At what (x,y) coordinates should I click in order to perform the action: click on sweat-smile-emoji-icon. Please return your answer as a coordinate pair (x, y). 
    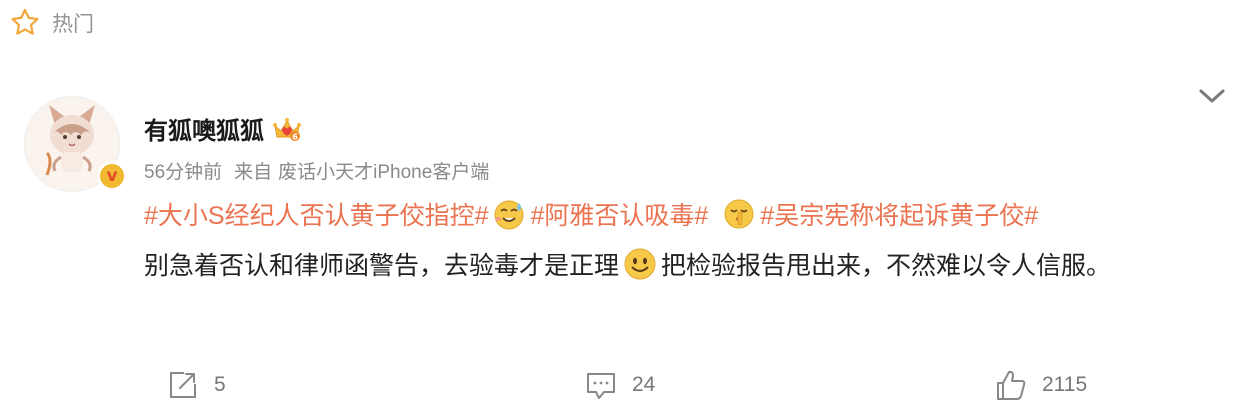
    Looking at the image, I should click on (509, 215).